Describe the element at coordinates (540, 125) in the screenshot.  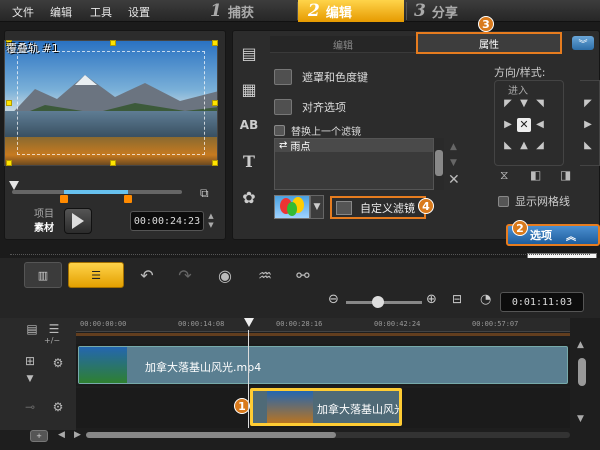
I see `dir-right-icon: ◀` at that location.